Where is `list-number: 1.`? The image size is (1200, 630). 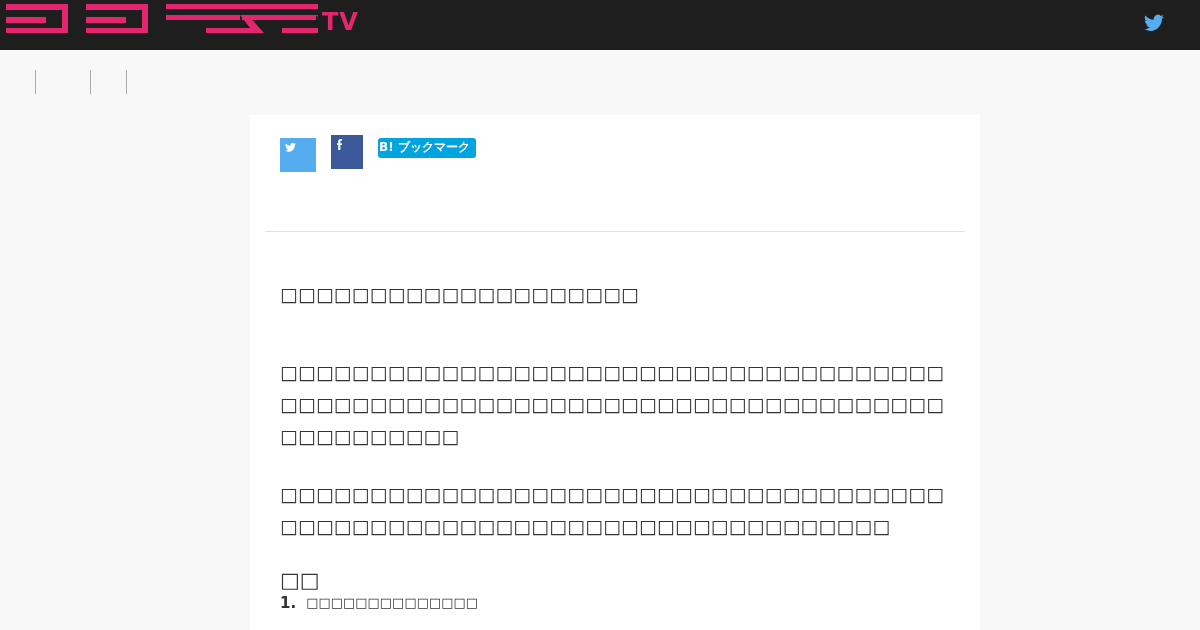
list-number: 1. is located at coordinates (288, 603).